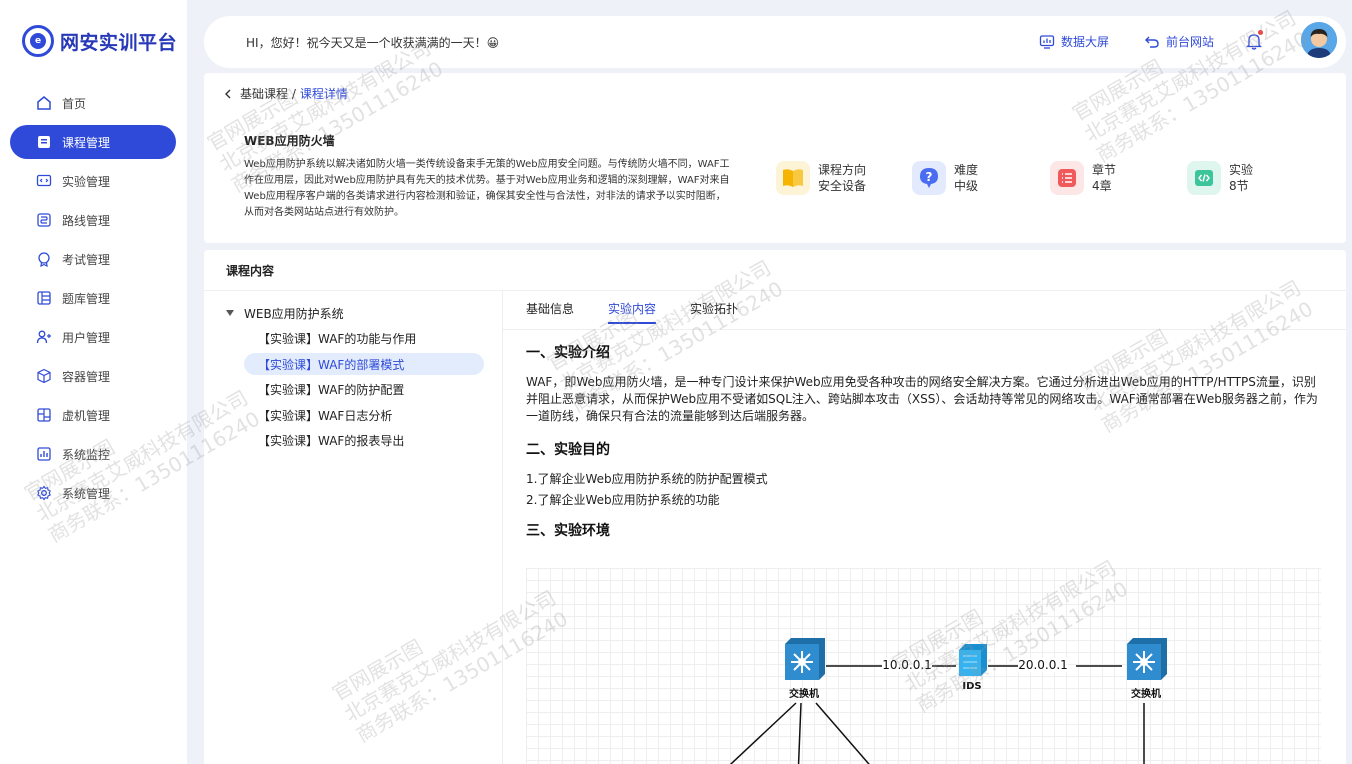  I want to click on tabs-divider, so click(924, 329).